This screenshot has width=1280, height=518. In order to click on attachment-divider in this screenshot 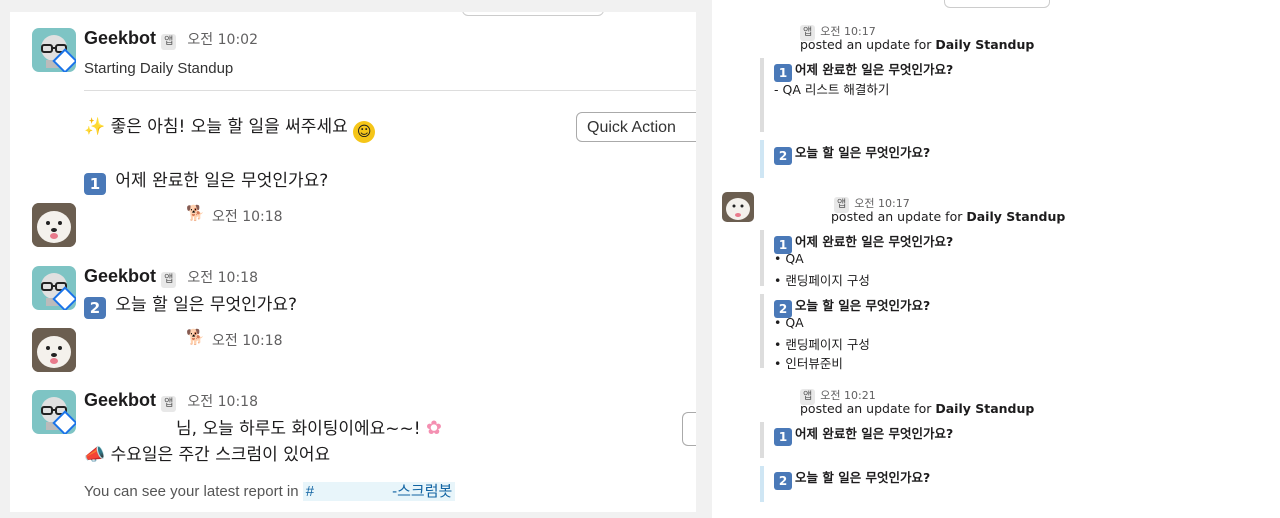, I will do `click(390, 90)`.